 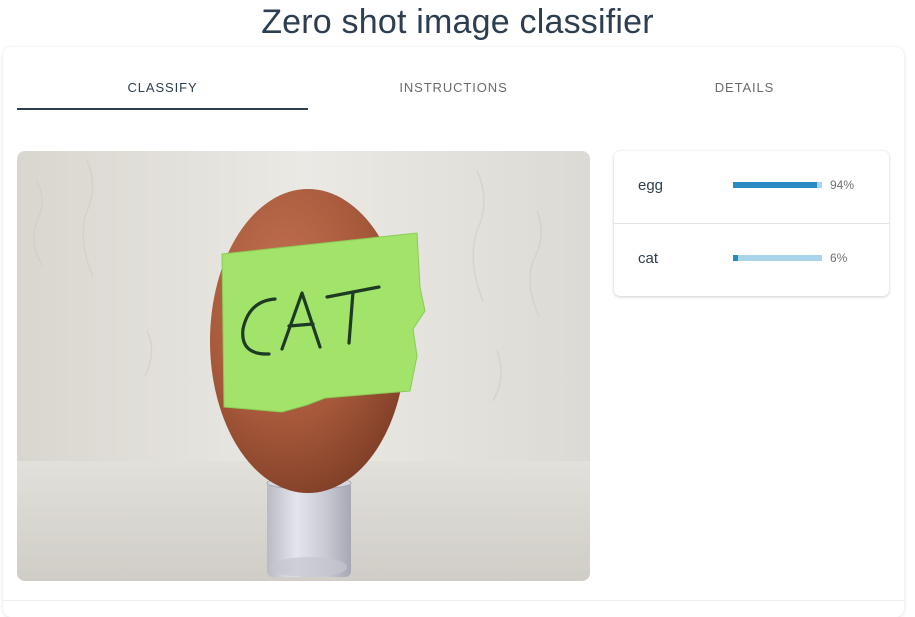 What do you see at coordinates (162, 87) in the screenshot?
I see `tab-classify: CLASSIFY` at bounding box center [162, 87].